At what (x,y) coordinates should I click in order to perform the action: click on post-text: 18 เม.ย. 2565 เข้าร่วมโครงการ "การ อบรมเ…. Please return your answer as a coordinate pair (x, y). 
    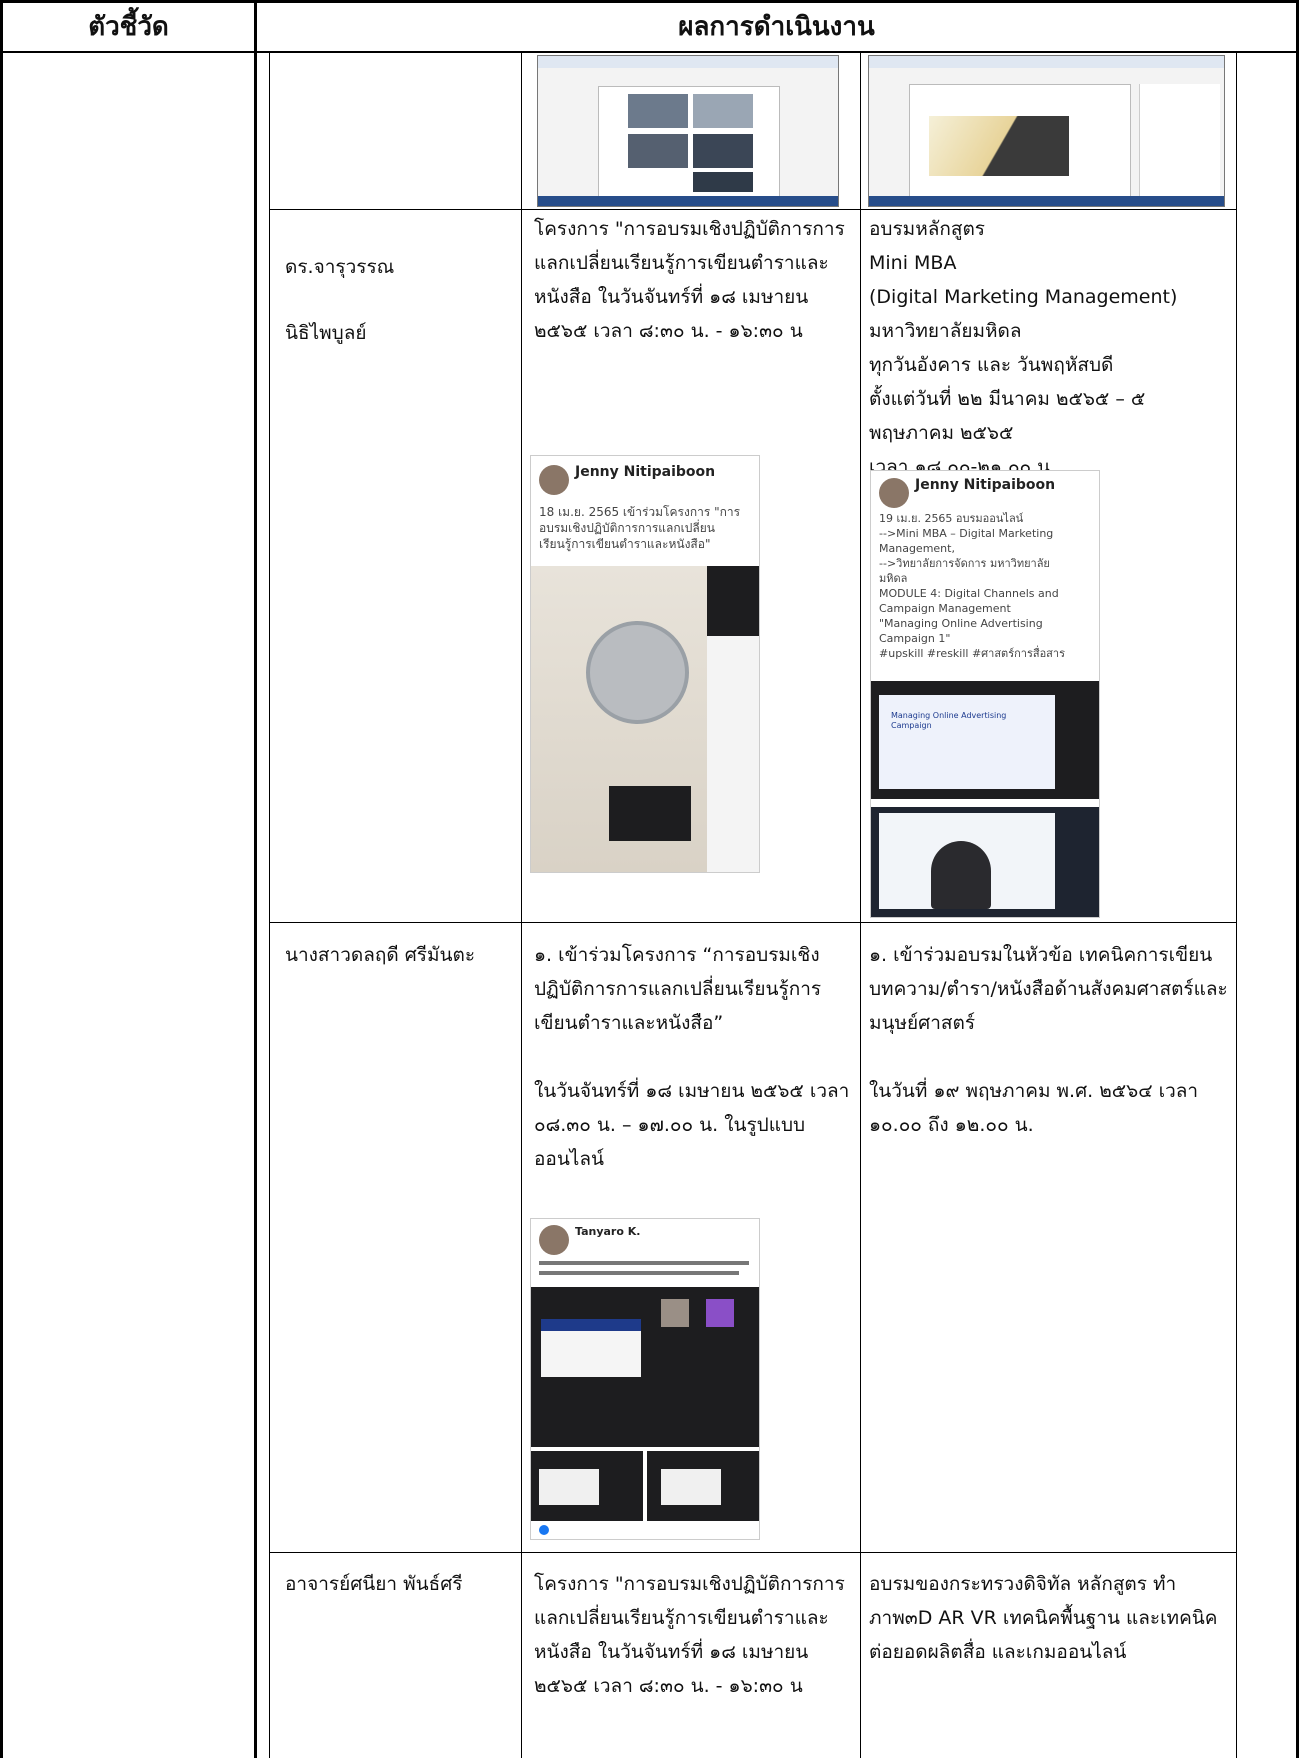
    Looking at the image, I should click on (640, 528).